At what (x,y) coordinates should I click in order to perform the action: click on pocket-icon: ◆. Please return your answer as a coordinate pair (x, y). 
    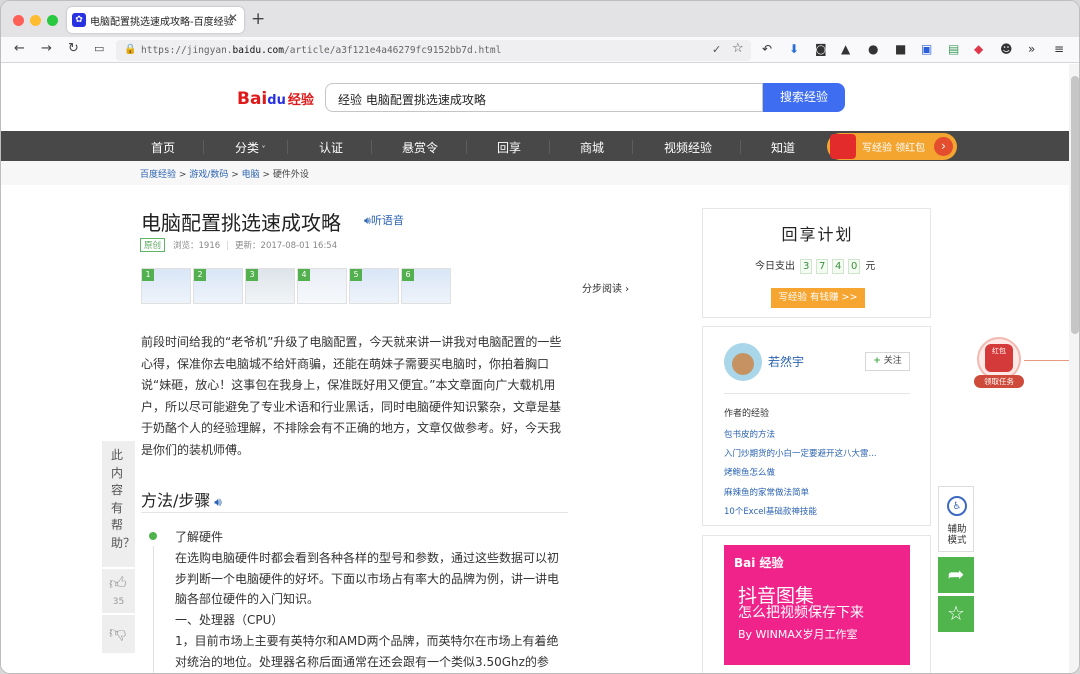
    Looking at the image, I should click on (978, 49).